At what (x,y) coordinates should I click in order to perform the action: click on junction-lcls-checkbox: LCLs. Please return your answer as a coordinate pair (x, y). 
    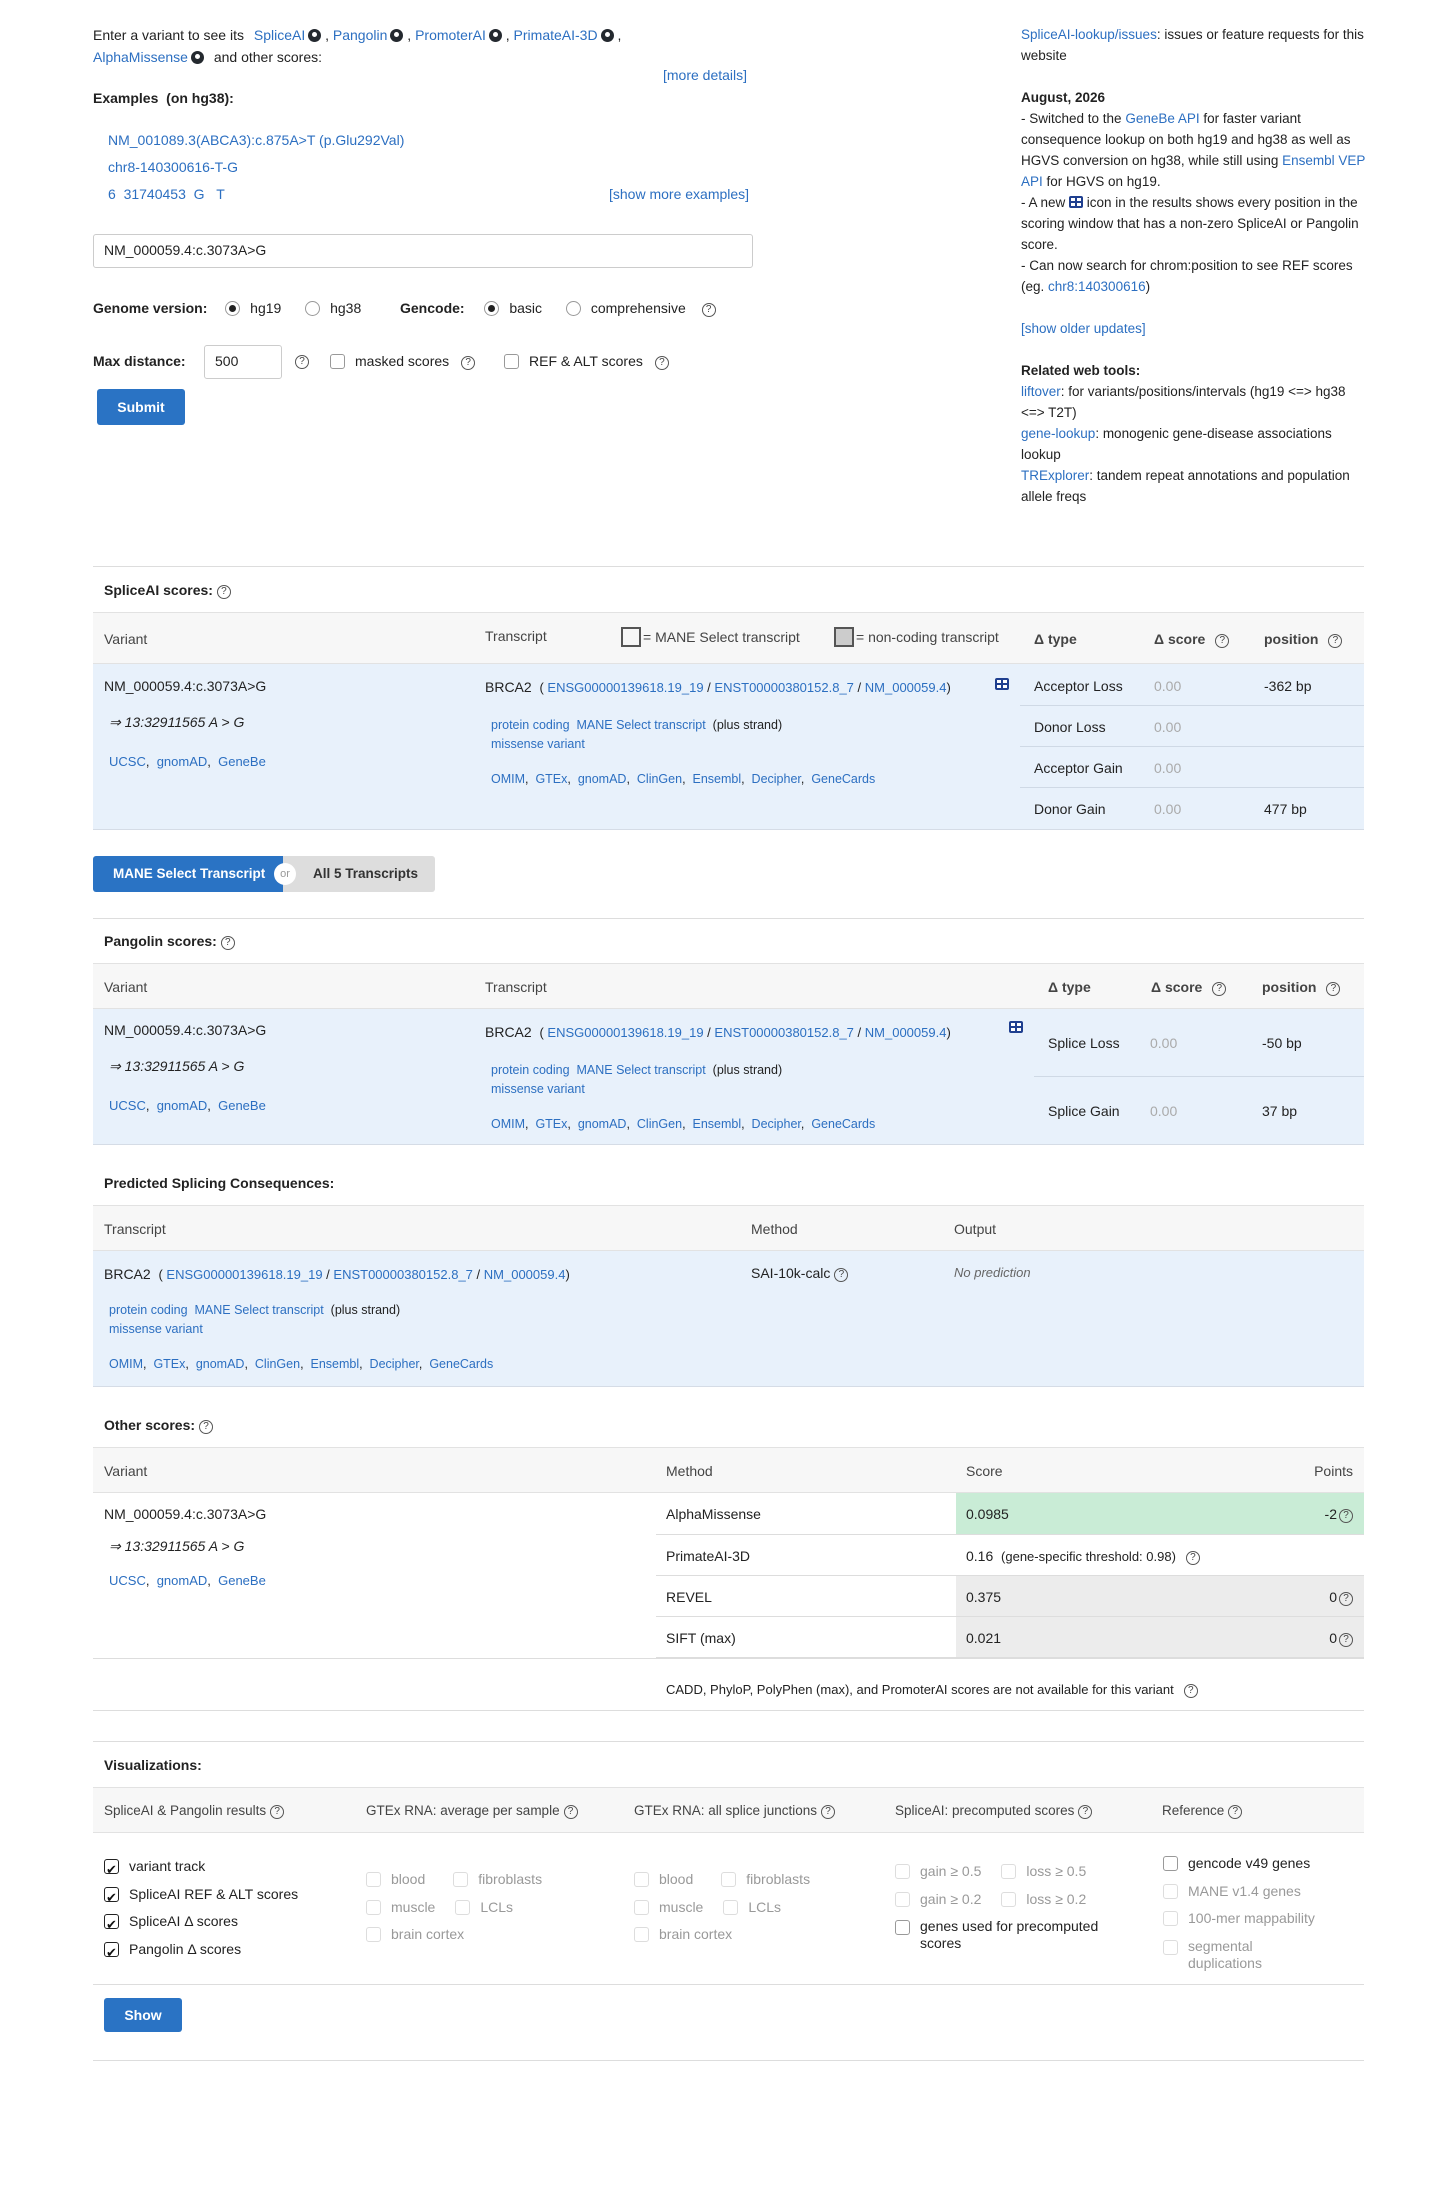
    Looking at the image, I should click on (752, 1907).